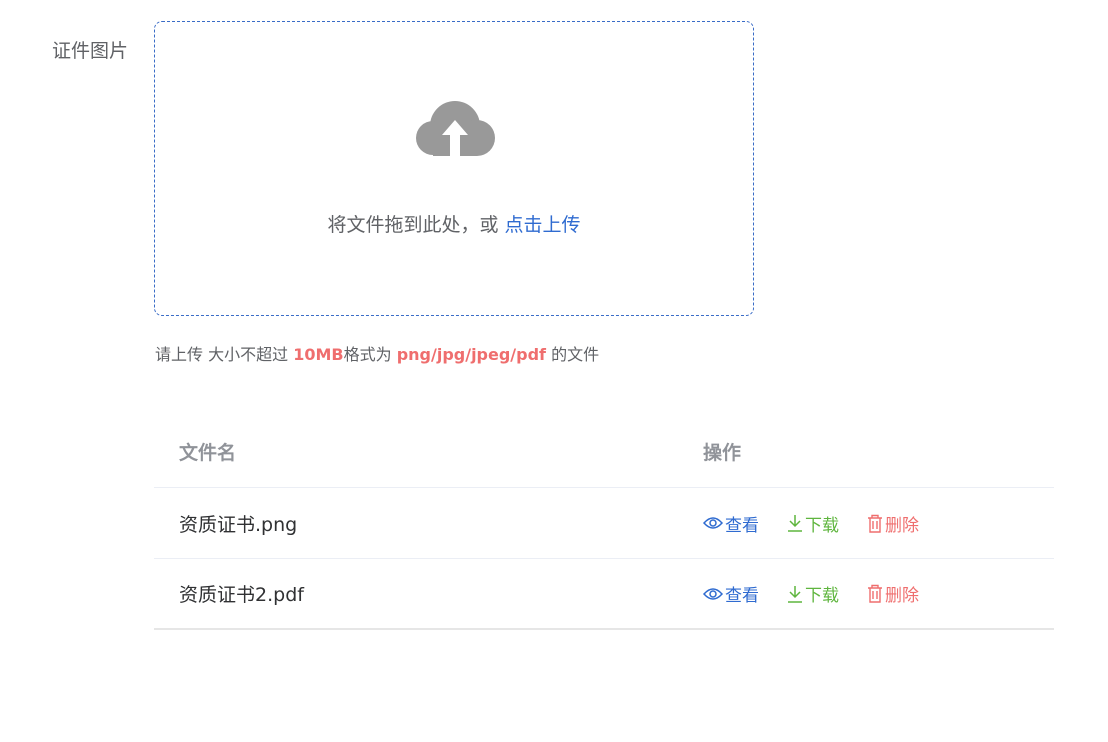 This screenshot has height=742, width=1108. Describe the element at coordinates (318, 354) in the screenshot. I see `tip-size-limit: 10MB` at that location.